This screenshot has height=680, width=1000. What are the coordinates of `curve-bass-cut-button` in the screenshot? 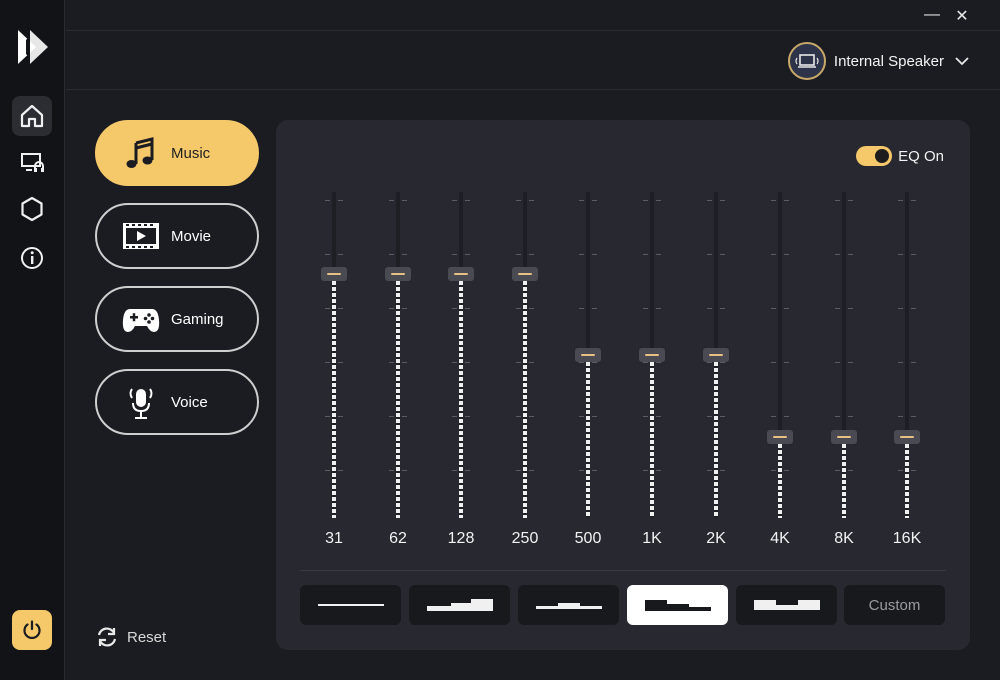 It's located at (677, 605).